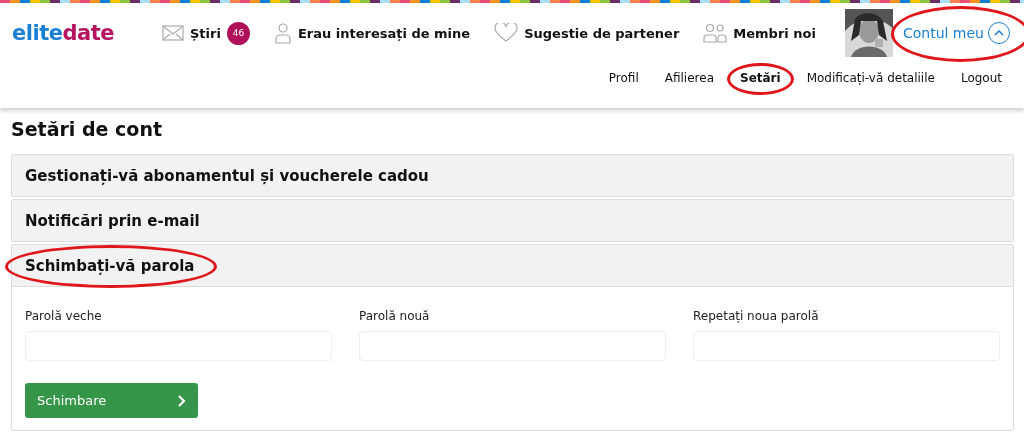  What do you see at coordinates (689, 78) in the screenshot?
I see `submenu-link: Afilierea` at bounding box center [689, 78].